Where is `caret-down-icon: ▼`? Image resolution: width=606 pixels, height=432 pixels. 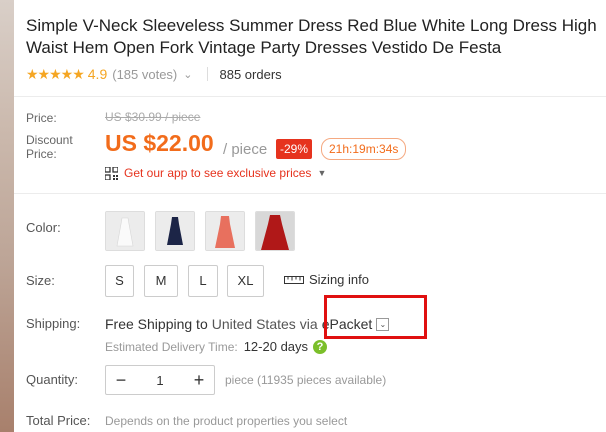
caret-down-icon: ▼ is located at coordinates (322, 173).